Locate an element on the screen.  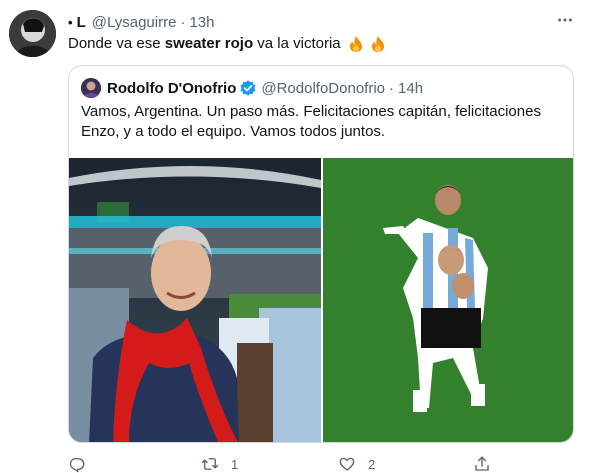
quoted-user-avatar-image is located at coordinates (91, 88).